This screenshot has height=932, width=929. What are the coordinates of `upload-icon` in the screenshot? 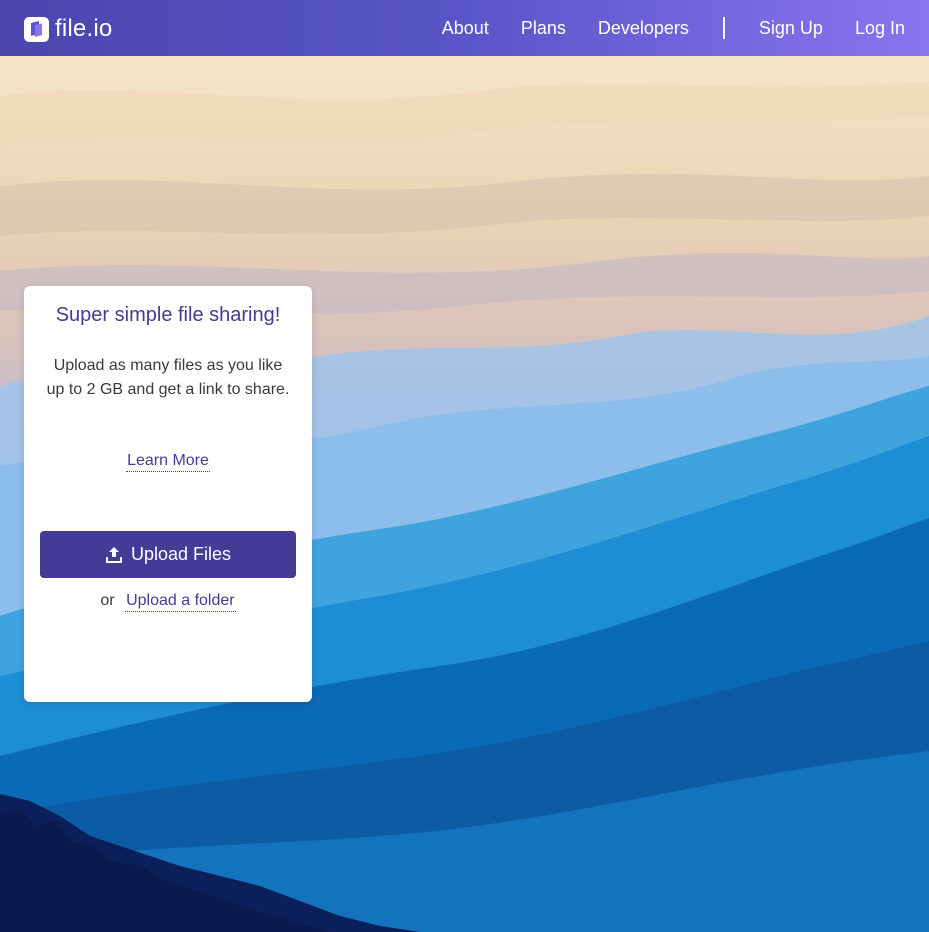 It's located at (113, 554).